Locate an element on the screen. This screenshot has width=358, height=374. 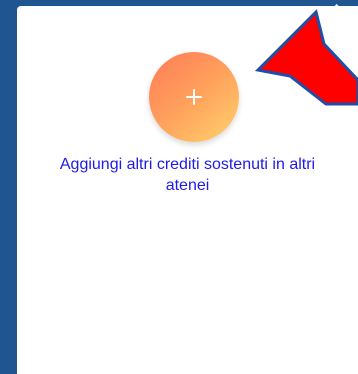
annotation-step-number: 1 is located at coordinates (341, 12).